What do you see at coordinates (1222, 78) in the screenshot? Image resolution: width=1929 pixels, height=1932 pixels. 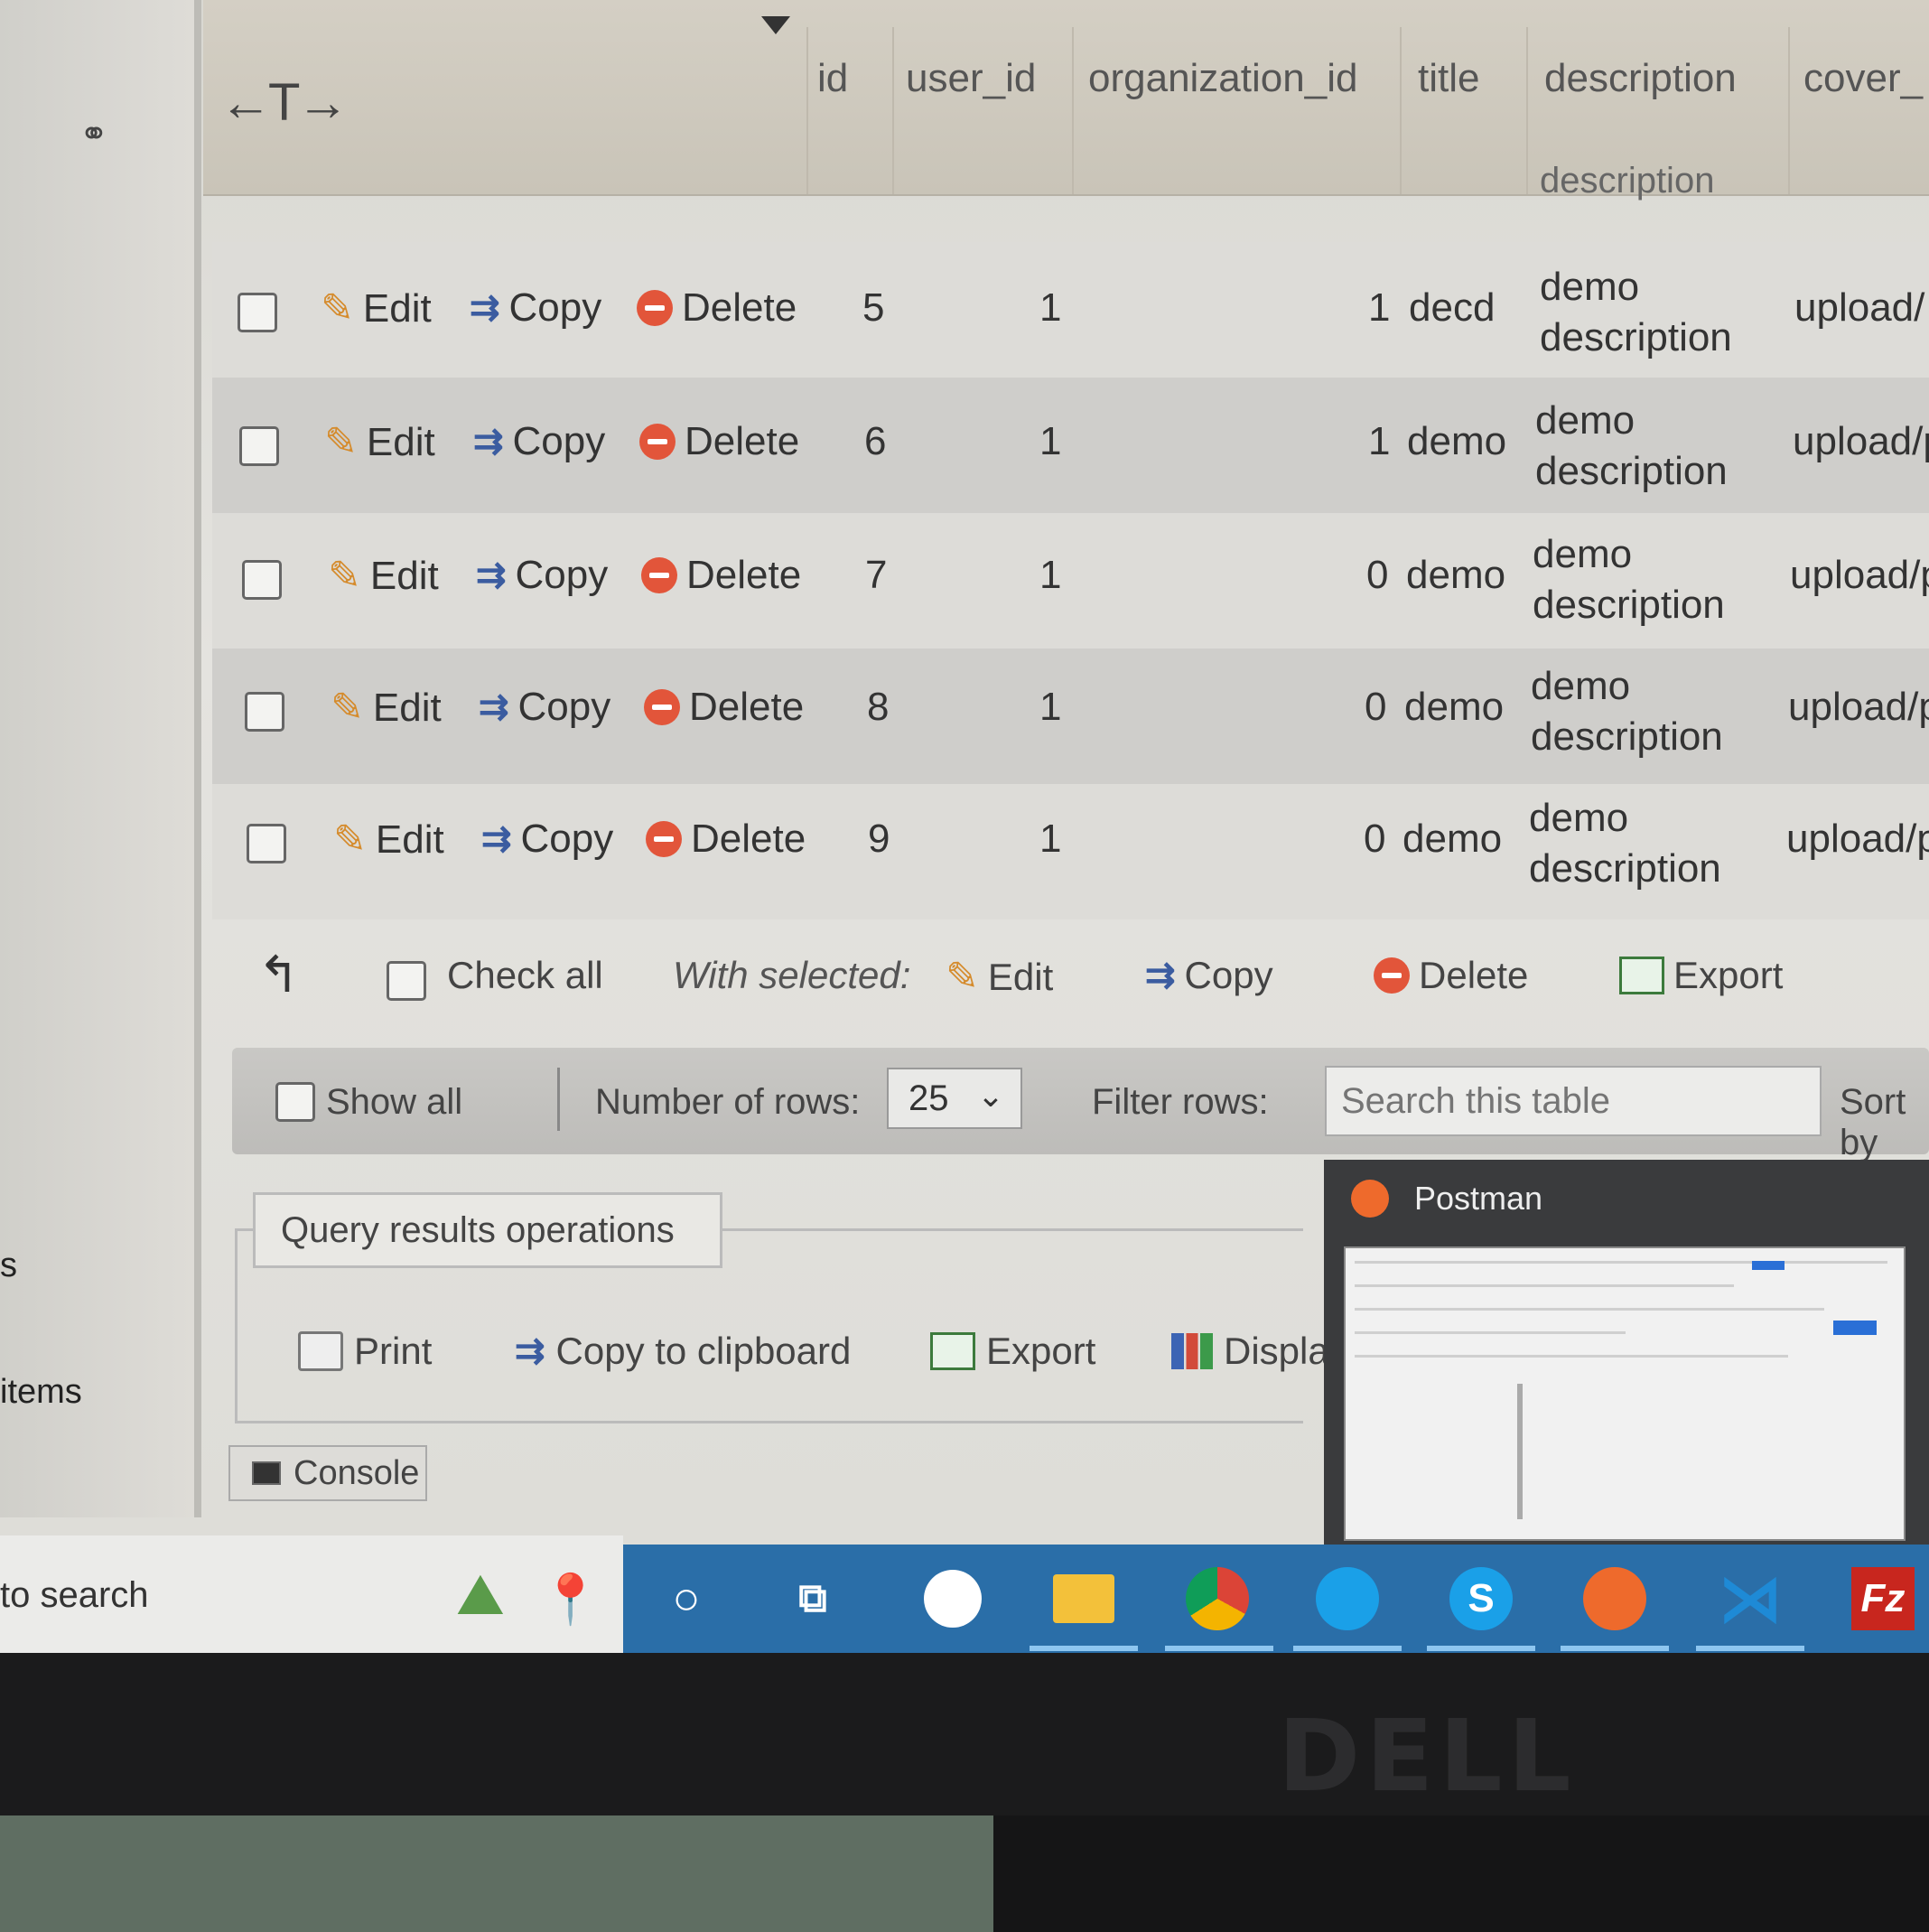 I see `column-header-organization-id: organization_id` at bounding box center [1222, 78].